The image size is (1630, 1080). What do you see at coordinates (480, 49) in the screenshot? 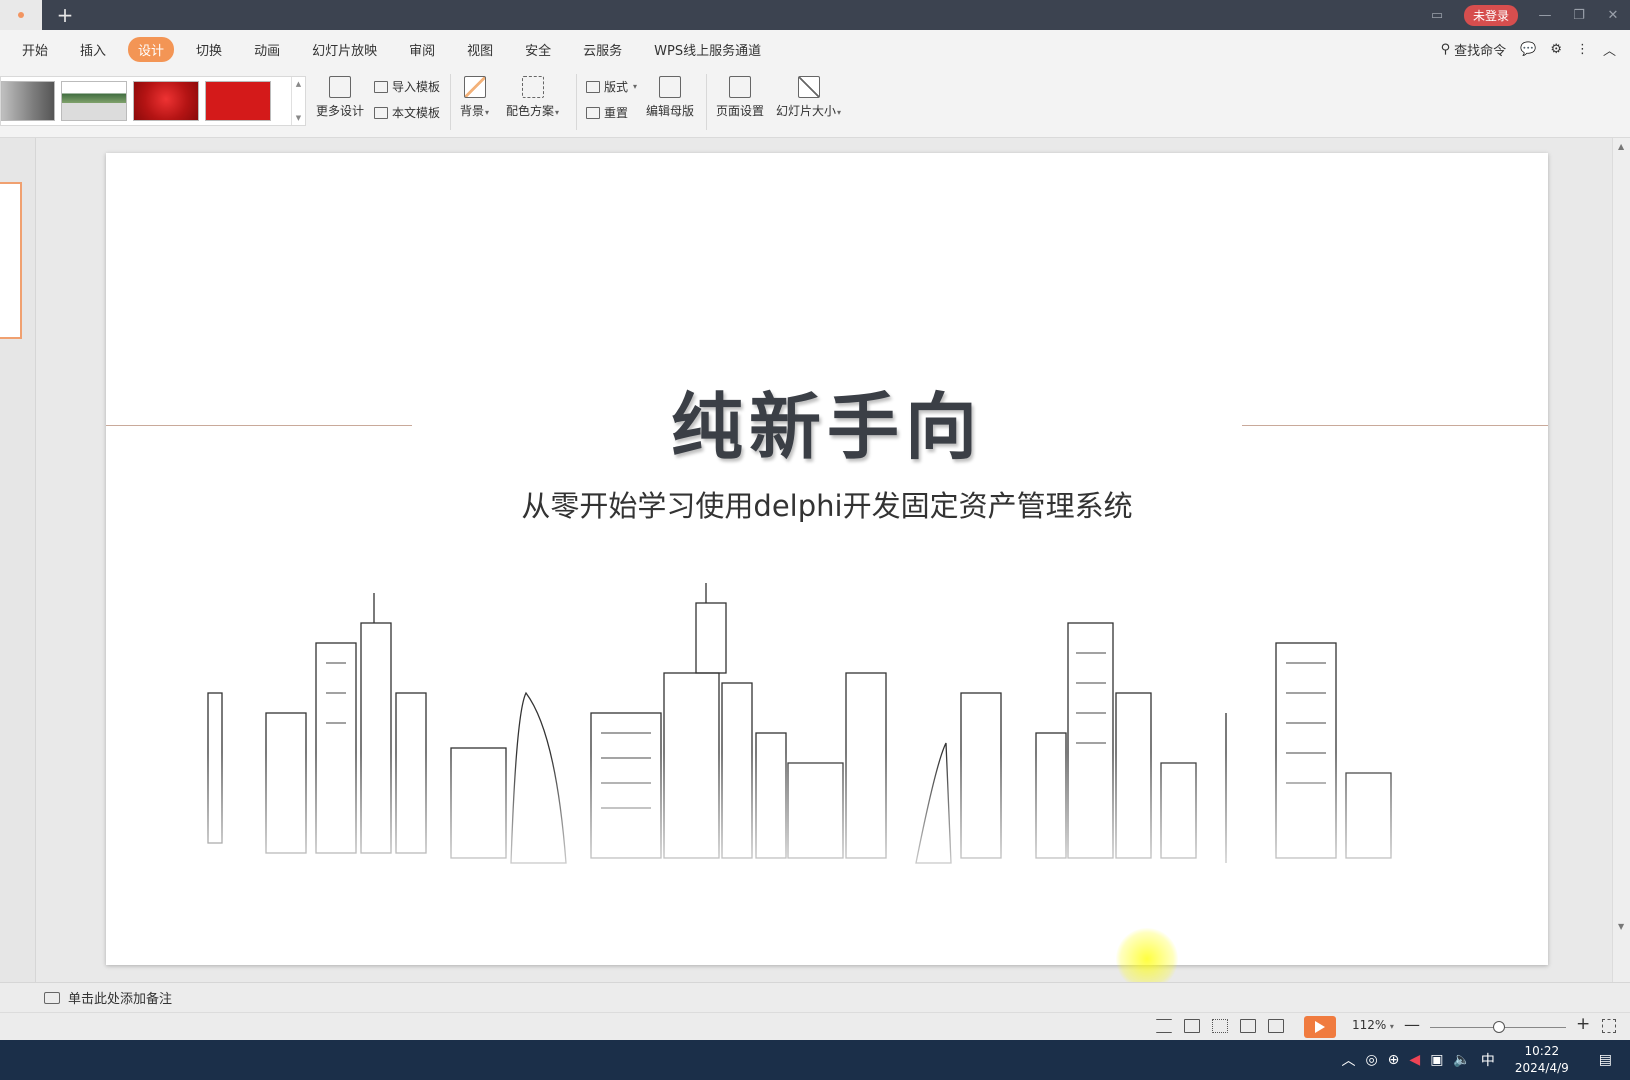
I see `menu-item-view: 视图` at bounding box center [480, 49].